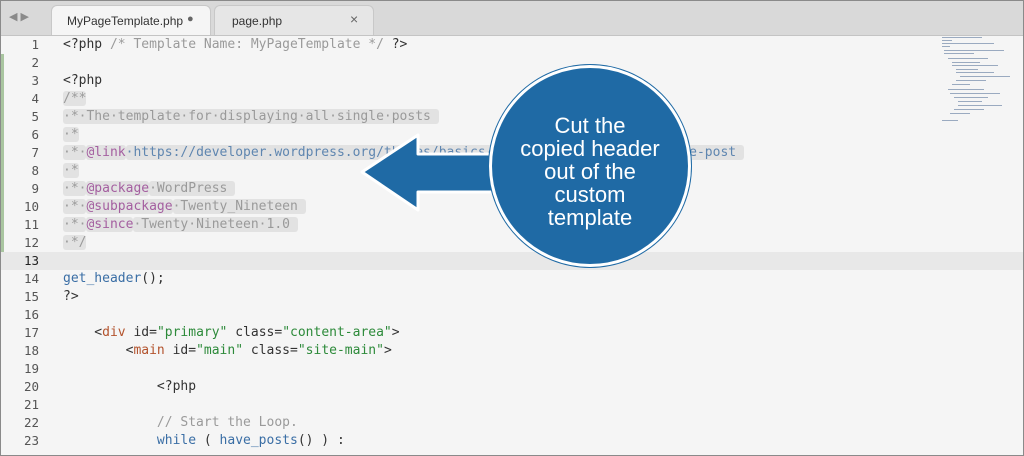 The height and width of the screenshot is (456, 1024). What do you see at coordinates (590, 148) in the screenshot?
I see `callout-line: copied header` at bounding box center [590, 148].